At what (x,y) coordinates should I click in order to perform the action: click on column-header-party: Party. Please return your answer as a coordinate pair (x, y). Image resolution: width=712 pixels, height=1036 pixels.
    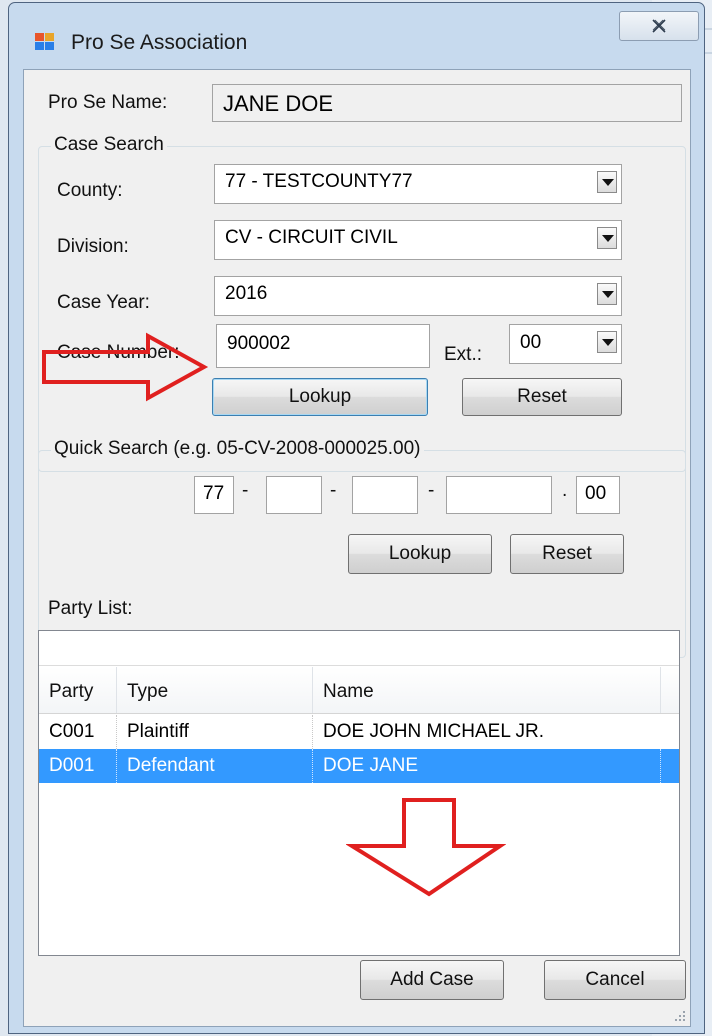
    Looking at the image, I should click on (78, 690).